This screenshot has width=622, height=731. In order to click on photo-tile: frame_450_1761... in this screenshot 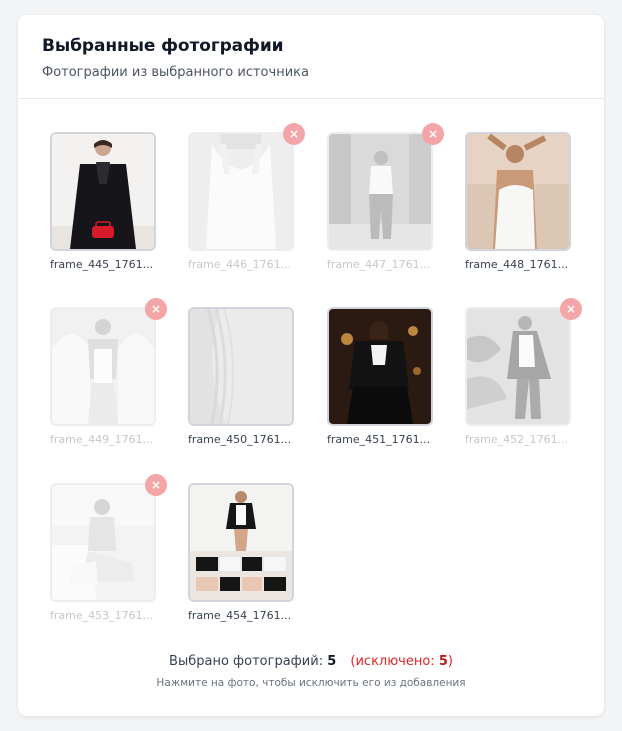, I will do `click(241, 378)`.